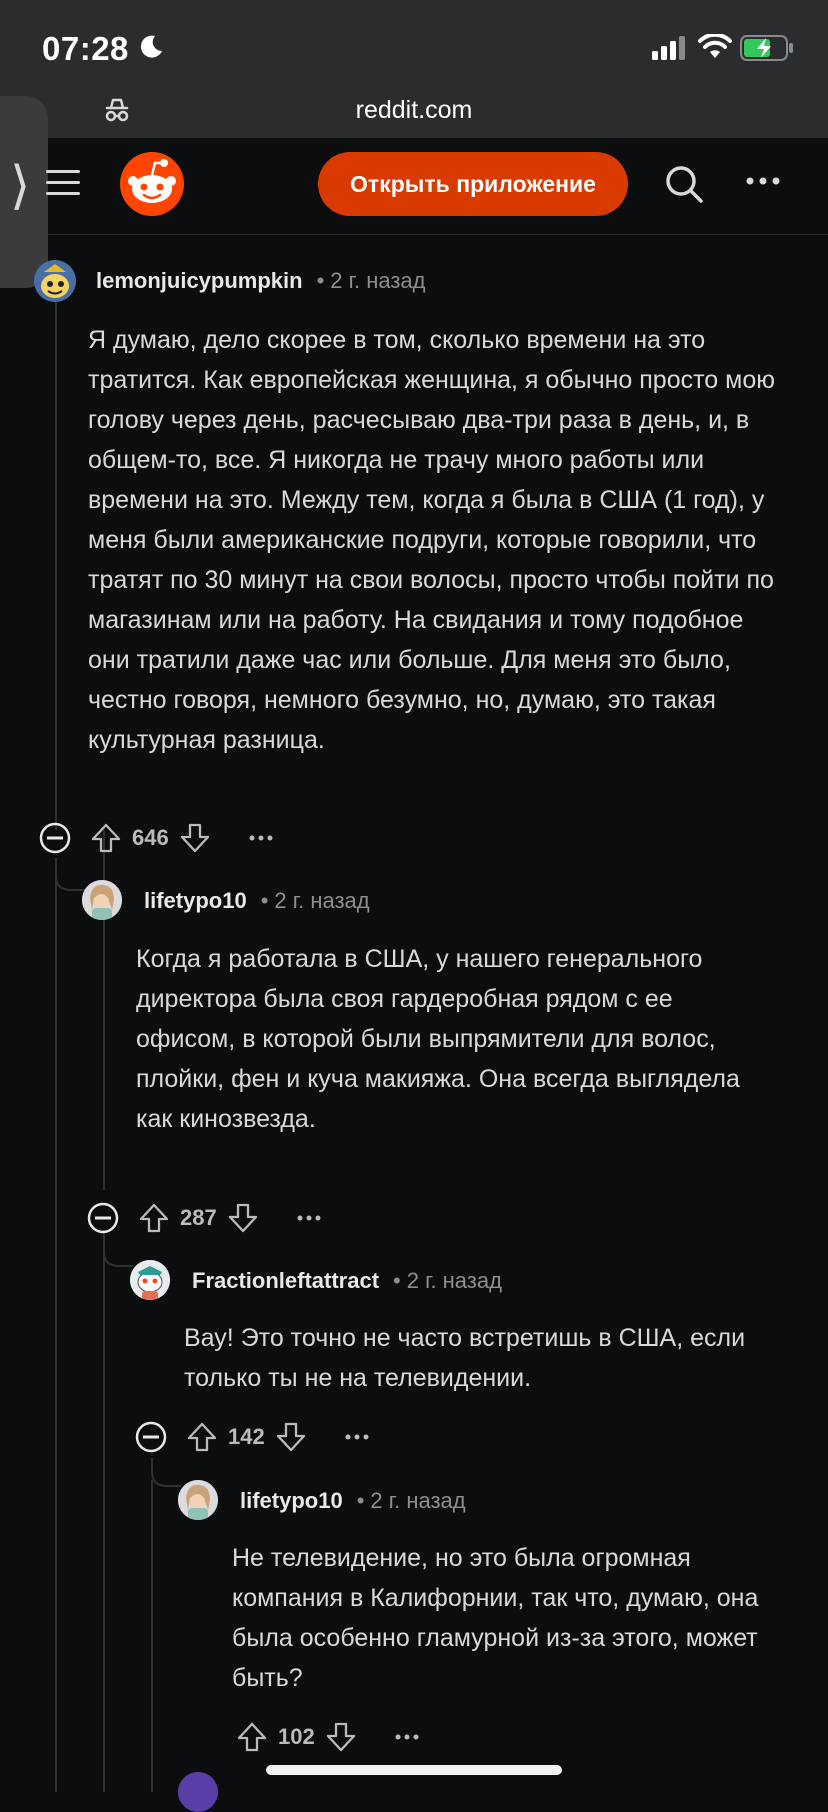 The height and width of the screenshot is (1812, 828). What do you see at coordinates (285, 1280) in the screenshot?
I see `username-link: Fractionleftattract` at bounding box center [285, 1280].